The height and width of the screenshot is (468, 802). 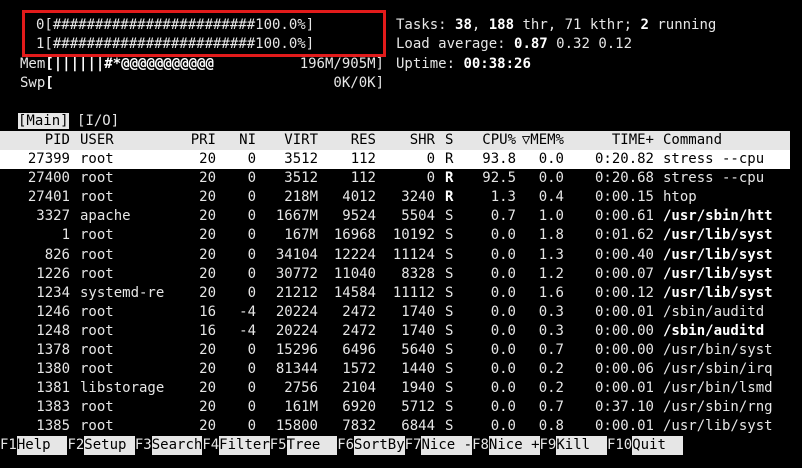 I want to click on cell-time: 0:00.12, so click(x=624, y=292).